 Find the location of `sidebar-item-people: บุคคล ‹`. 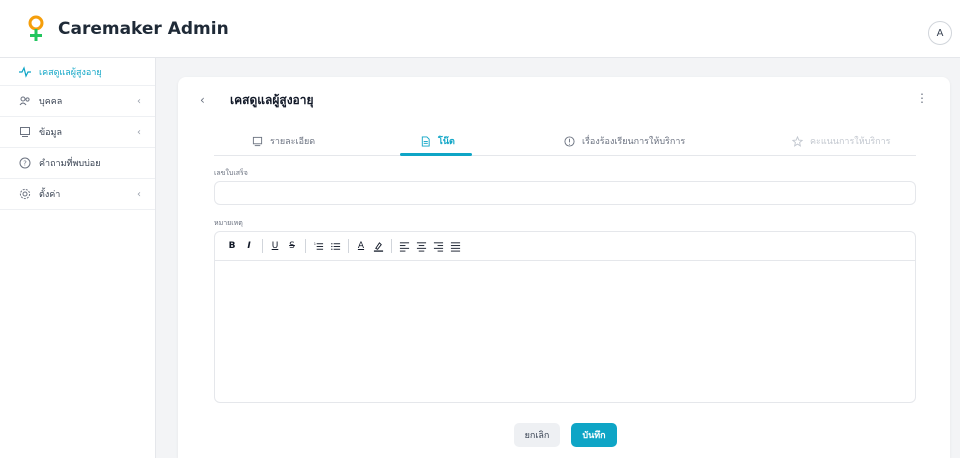

sidebar-item-people: บุคคล ‹ is located at coordinates (77, 101).